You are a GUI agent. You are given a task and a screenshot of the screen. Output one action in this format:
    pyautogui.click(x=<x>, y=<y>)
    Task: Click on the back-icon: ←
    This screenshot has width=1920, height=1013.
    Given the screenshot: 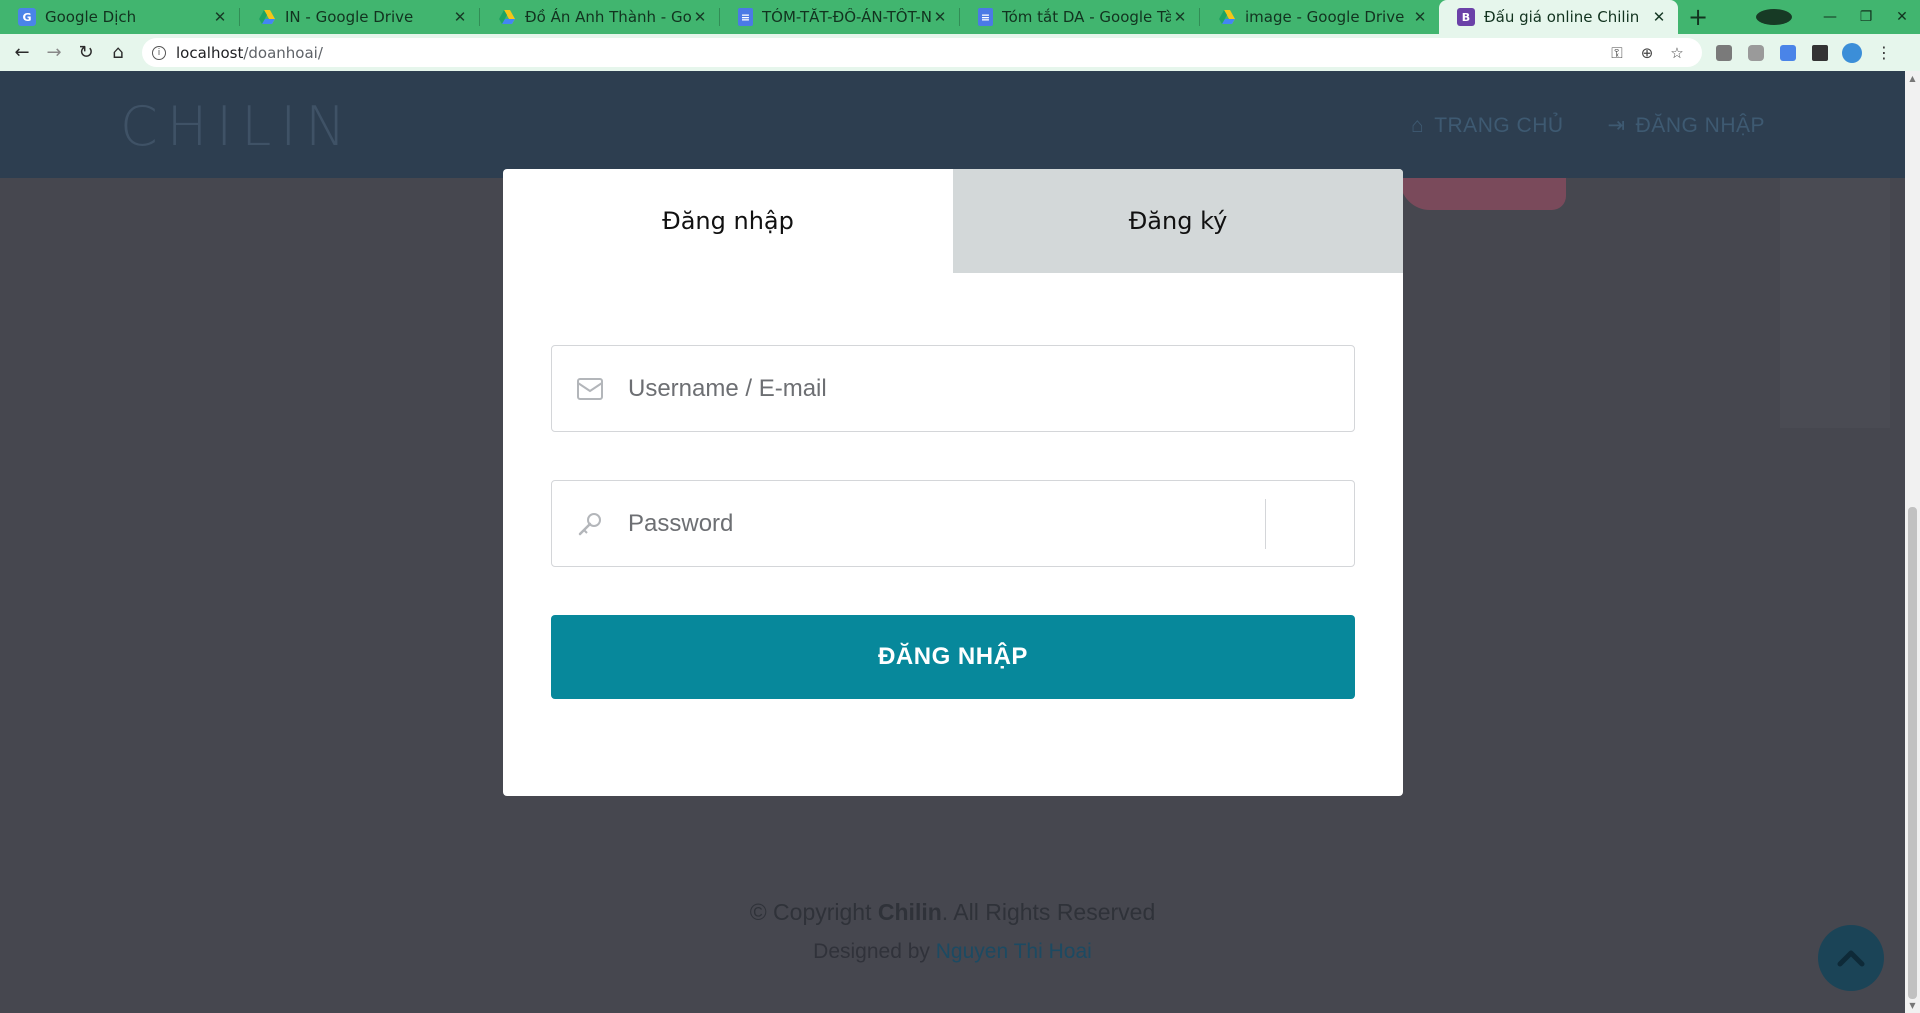 What is the action you would take?
    pyautogui.click(x=22, y=53)
    